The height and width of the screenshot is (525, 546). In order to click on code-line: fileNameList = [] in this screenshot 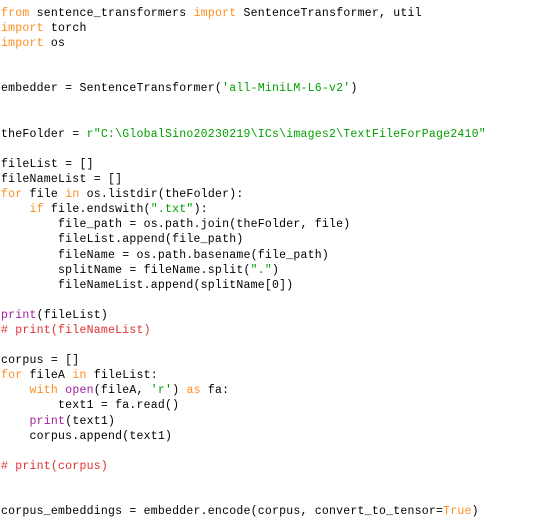, I will do `click(273, 179)`.